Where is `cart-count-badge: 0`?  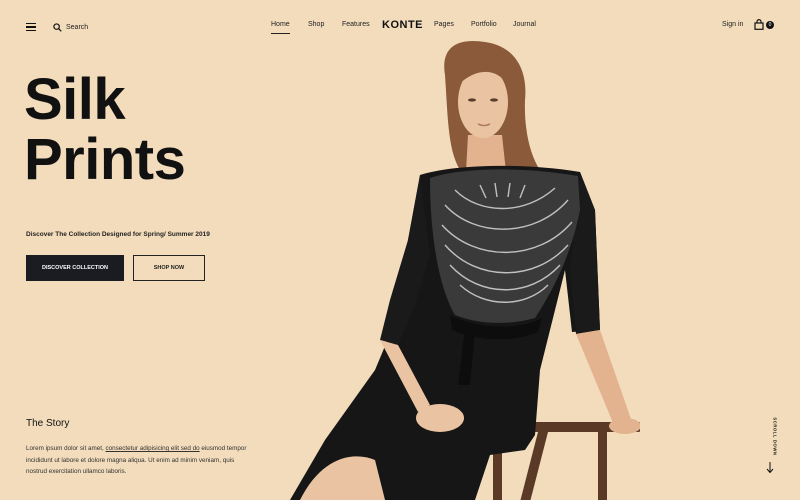 cart-count-badge: 0 is located at coordinates (770, 25).